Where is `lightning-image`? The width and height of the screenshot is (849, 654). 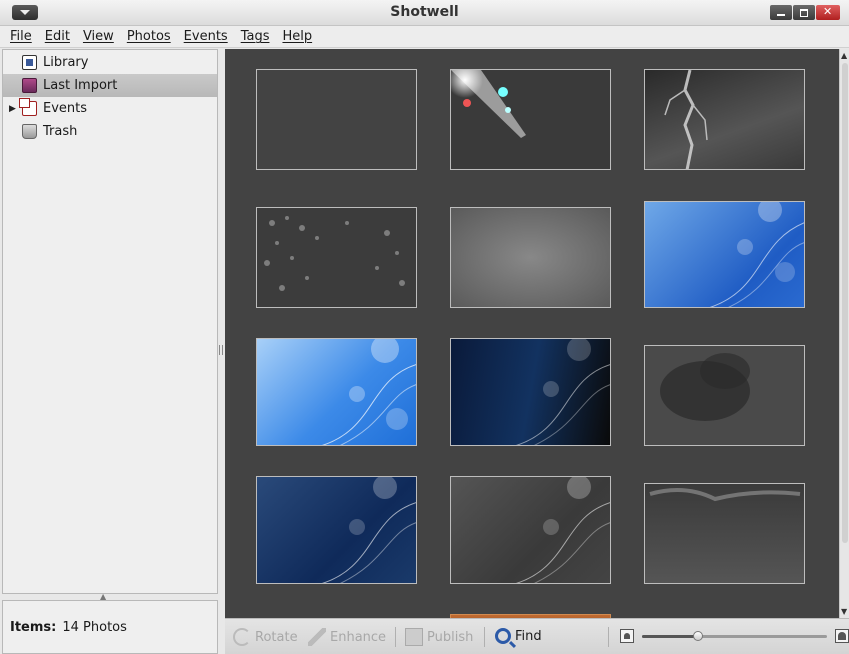
lightning-image is located at coordinates (686, 119).